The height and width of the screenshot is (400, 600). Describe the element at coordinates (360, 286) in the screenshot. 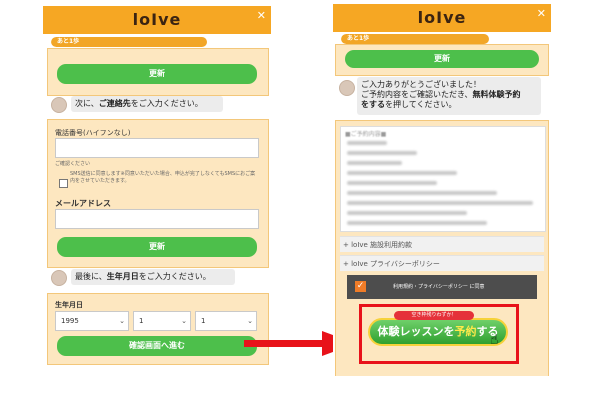

I see `agree-checkbox: ✓` at that location.